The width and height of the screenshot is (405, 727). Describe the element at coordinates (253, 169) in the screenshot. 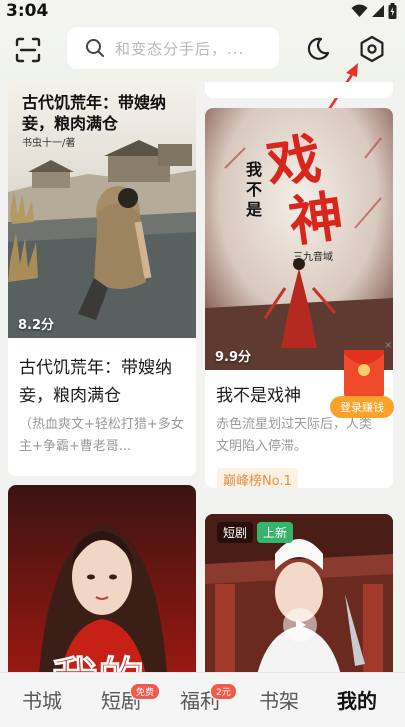

I see `cover-char-1: 我` at that location.